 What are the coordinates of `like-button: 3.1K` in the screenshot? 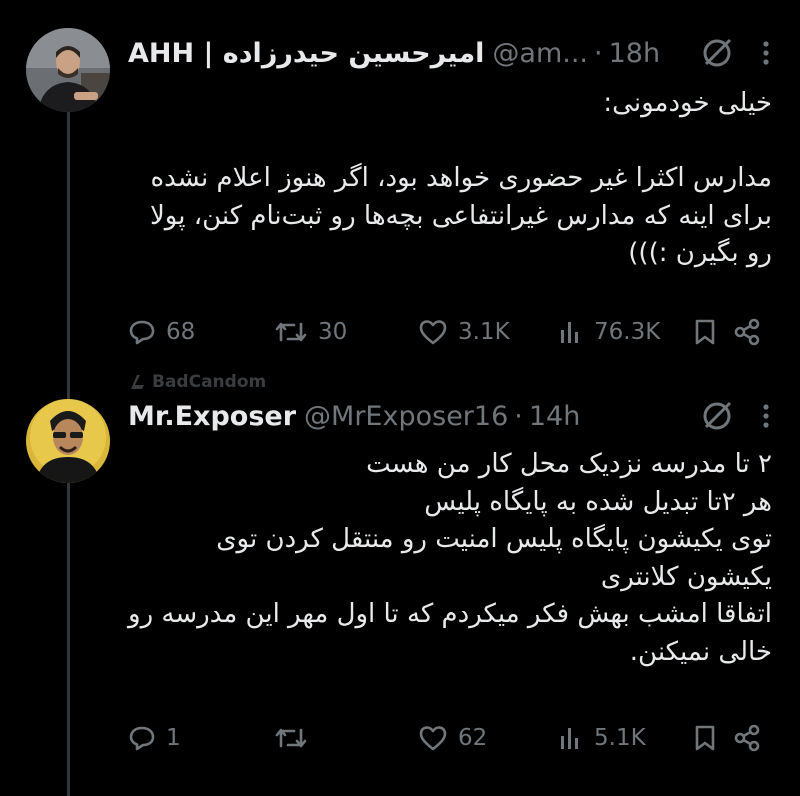 It's located at (488, 332).